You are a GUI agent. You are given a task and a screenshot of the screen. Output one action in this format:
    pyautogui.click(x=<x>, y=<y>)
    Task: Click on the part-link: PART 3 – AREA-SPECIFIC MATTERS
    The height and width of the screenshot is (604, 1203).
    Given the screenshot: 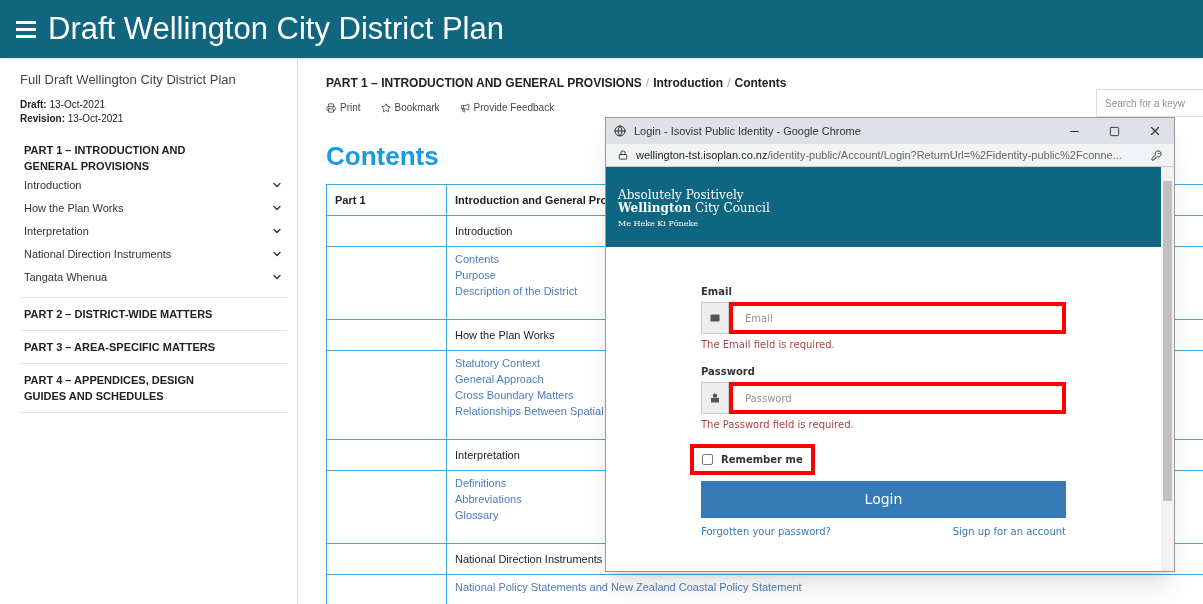 What is the action you would take?
    pyautogui.click(x=122, y=346)
    